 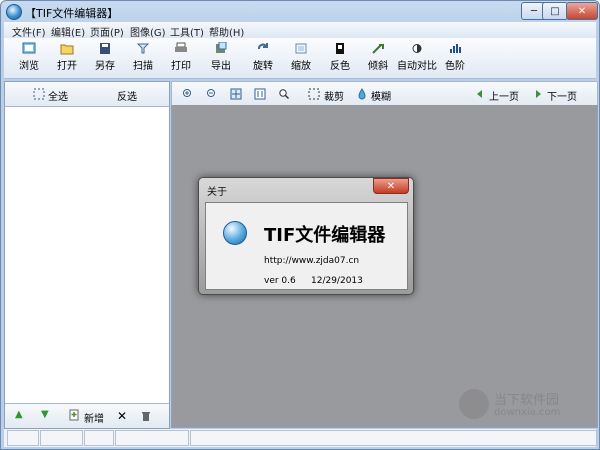 What do you see at coordinates (263, 58) in the screenshot?
I see `rotate-button: 旋转` at bounding box center [263, 58].